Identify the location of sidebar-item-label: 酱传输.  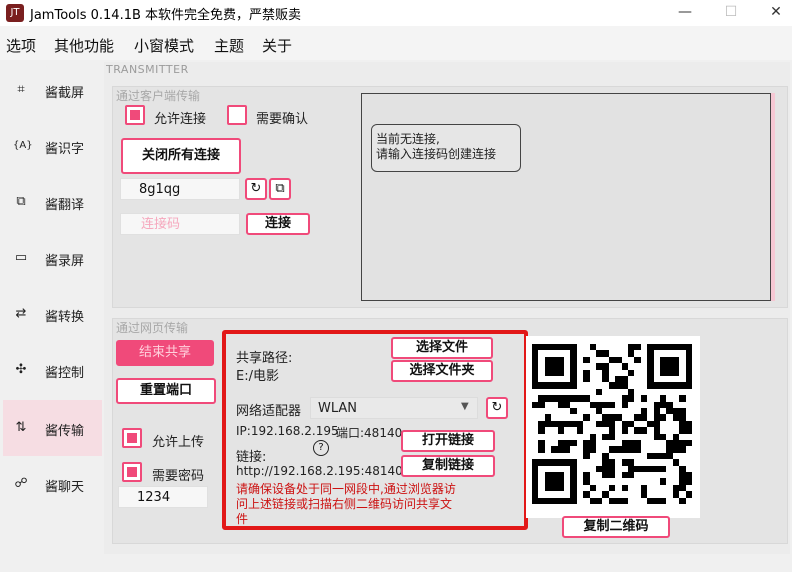
(65, 431).